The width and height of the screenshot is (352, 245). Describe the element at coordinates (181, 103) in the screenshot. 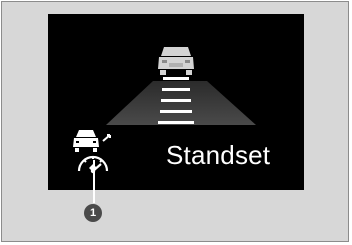

I see `road-shape` at that location.